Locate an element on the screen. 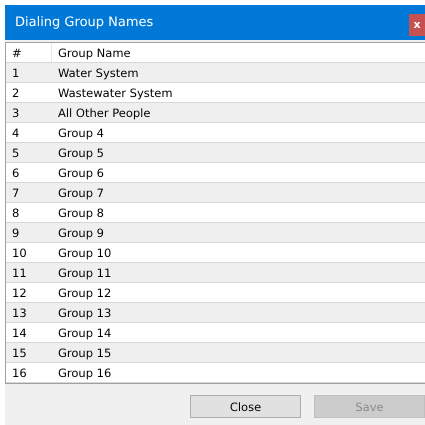 This screenshot has width=425, height=425. table-cell-text: 8 is located at coordinates (15, 213).